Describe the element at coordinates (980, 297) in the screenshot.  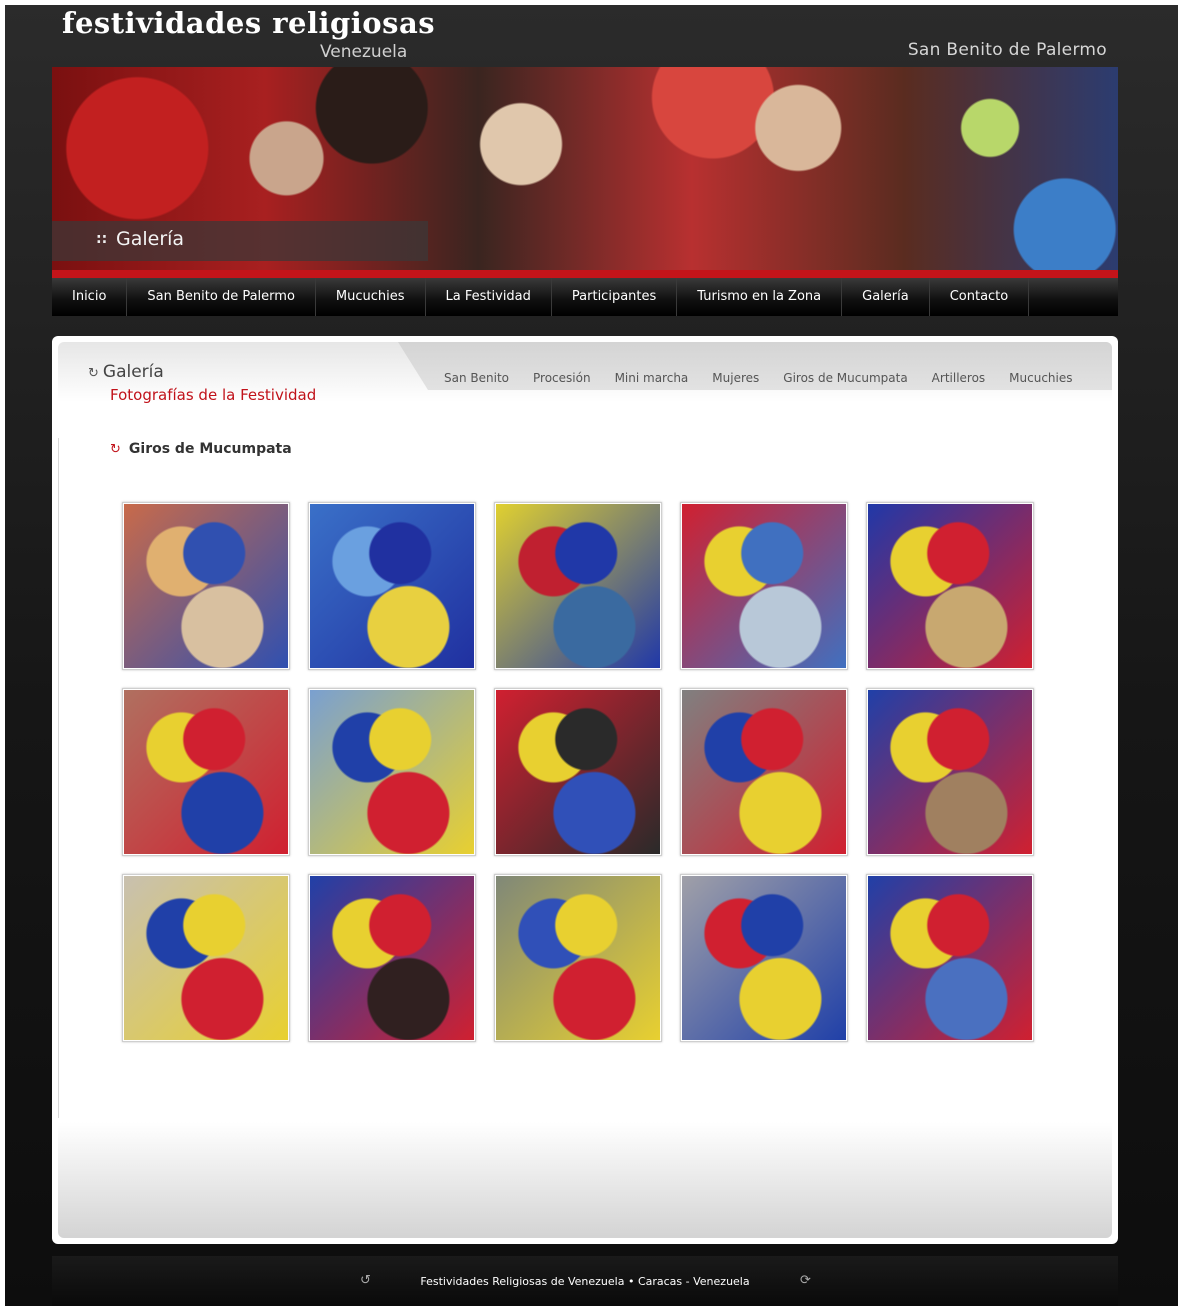
I see `nav-item-contacto: Contacto` at that location.